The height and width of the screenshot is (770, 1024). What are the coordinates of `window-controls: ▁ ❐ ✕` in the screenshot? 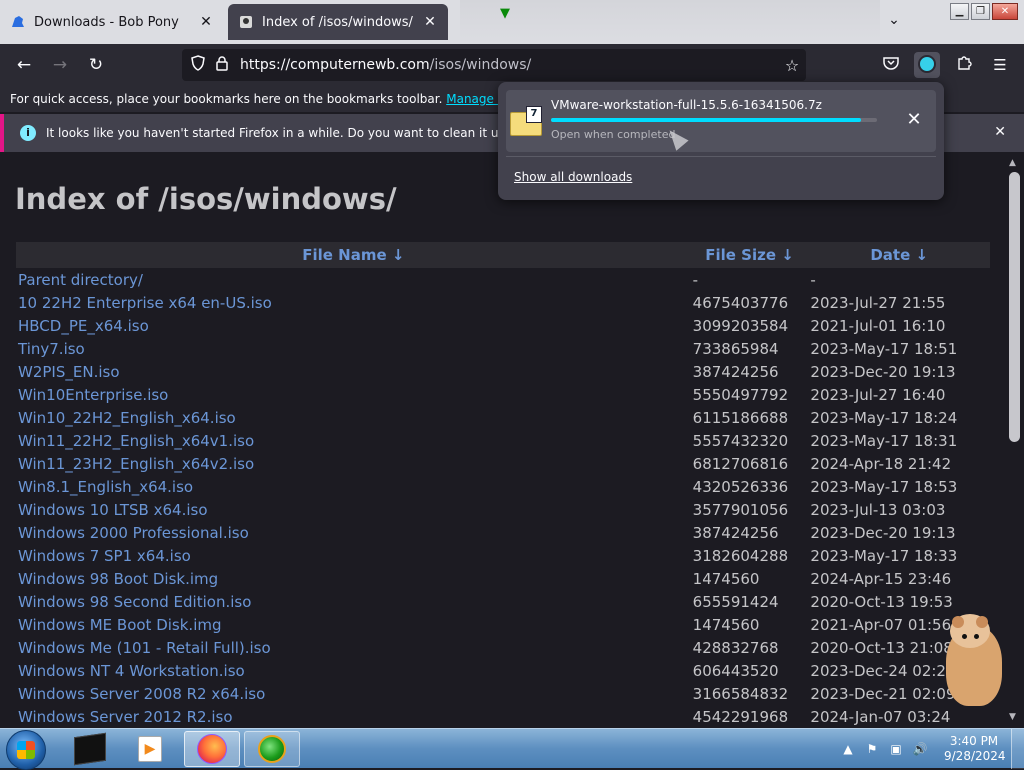 It's located at (984, 11).